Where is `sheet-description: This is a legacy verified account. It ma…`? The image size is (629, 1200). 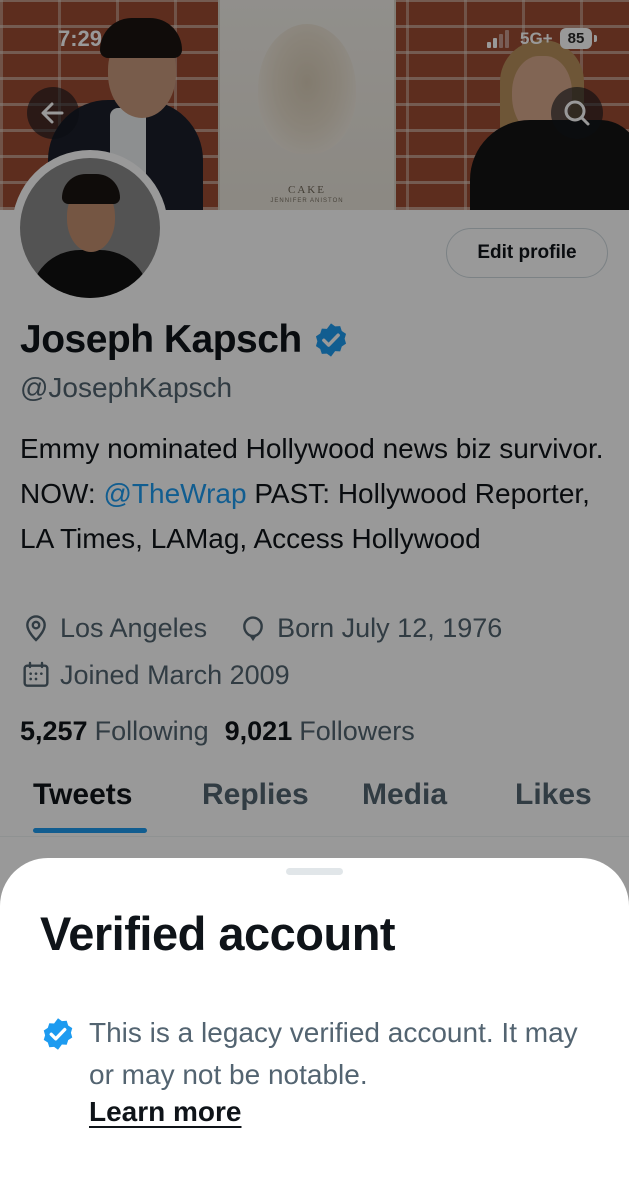 sheet-description: This is a legacy verified account. It ma… is located at coordinates (333, 1053).